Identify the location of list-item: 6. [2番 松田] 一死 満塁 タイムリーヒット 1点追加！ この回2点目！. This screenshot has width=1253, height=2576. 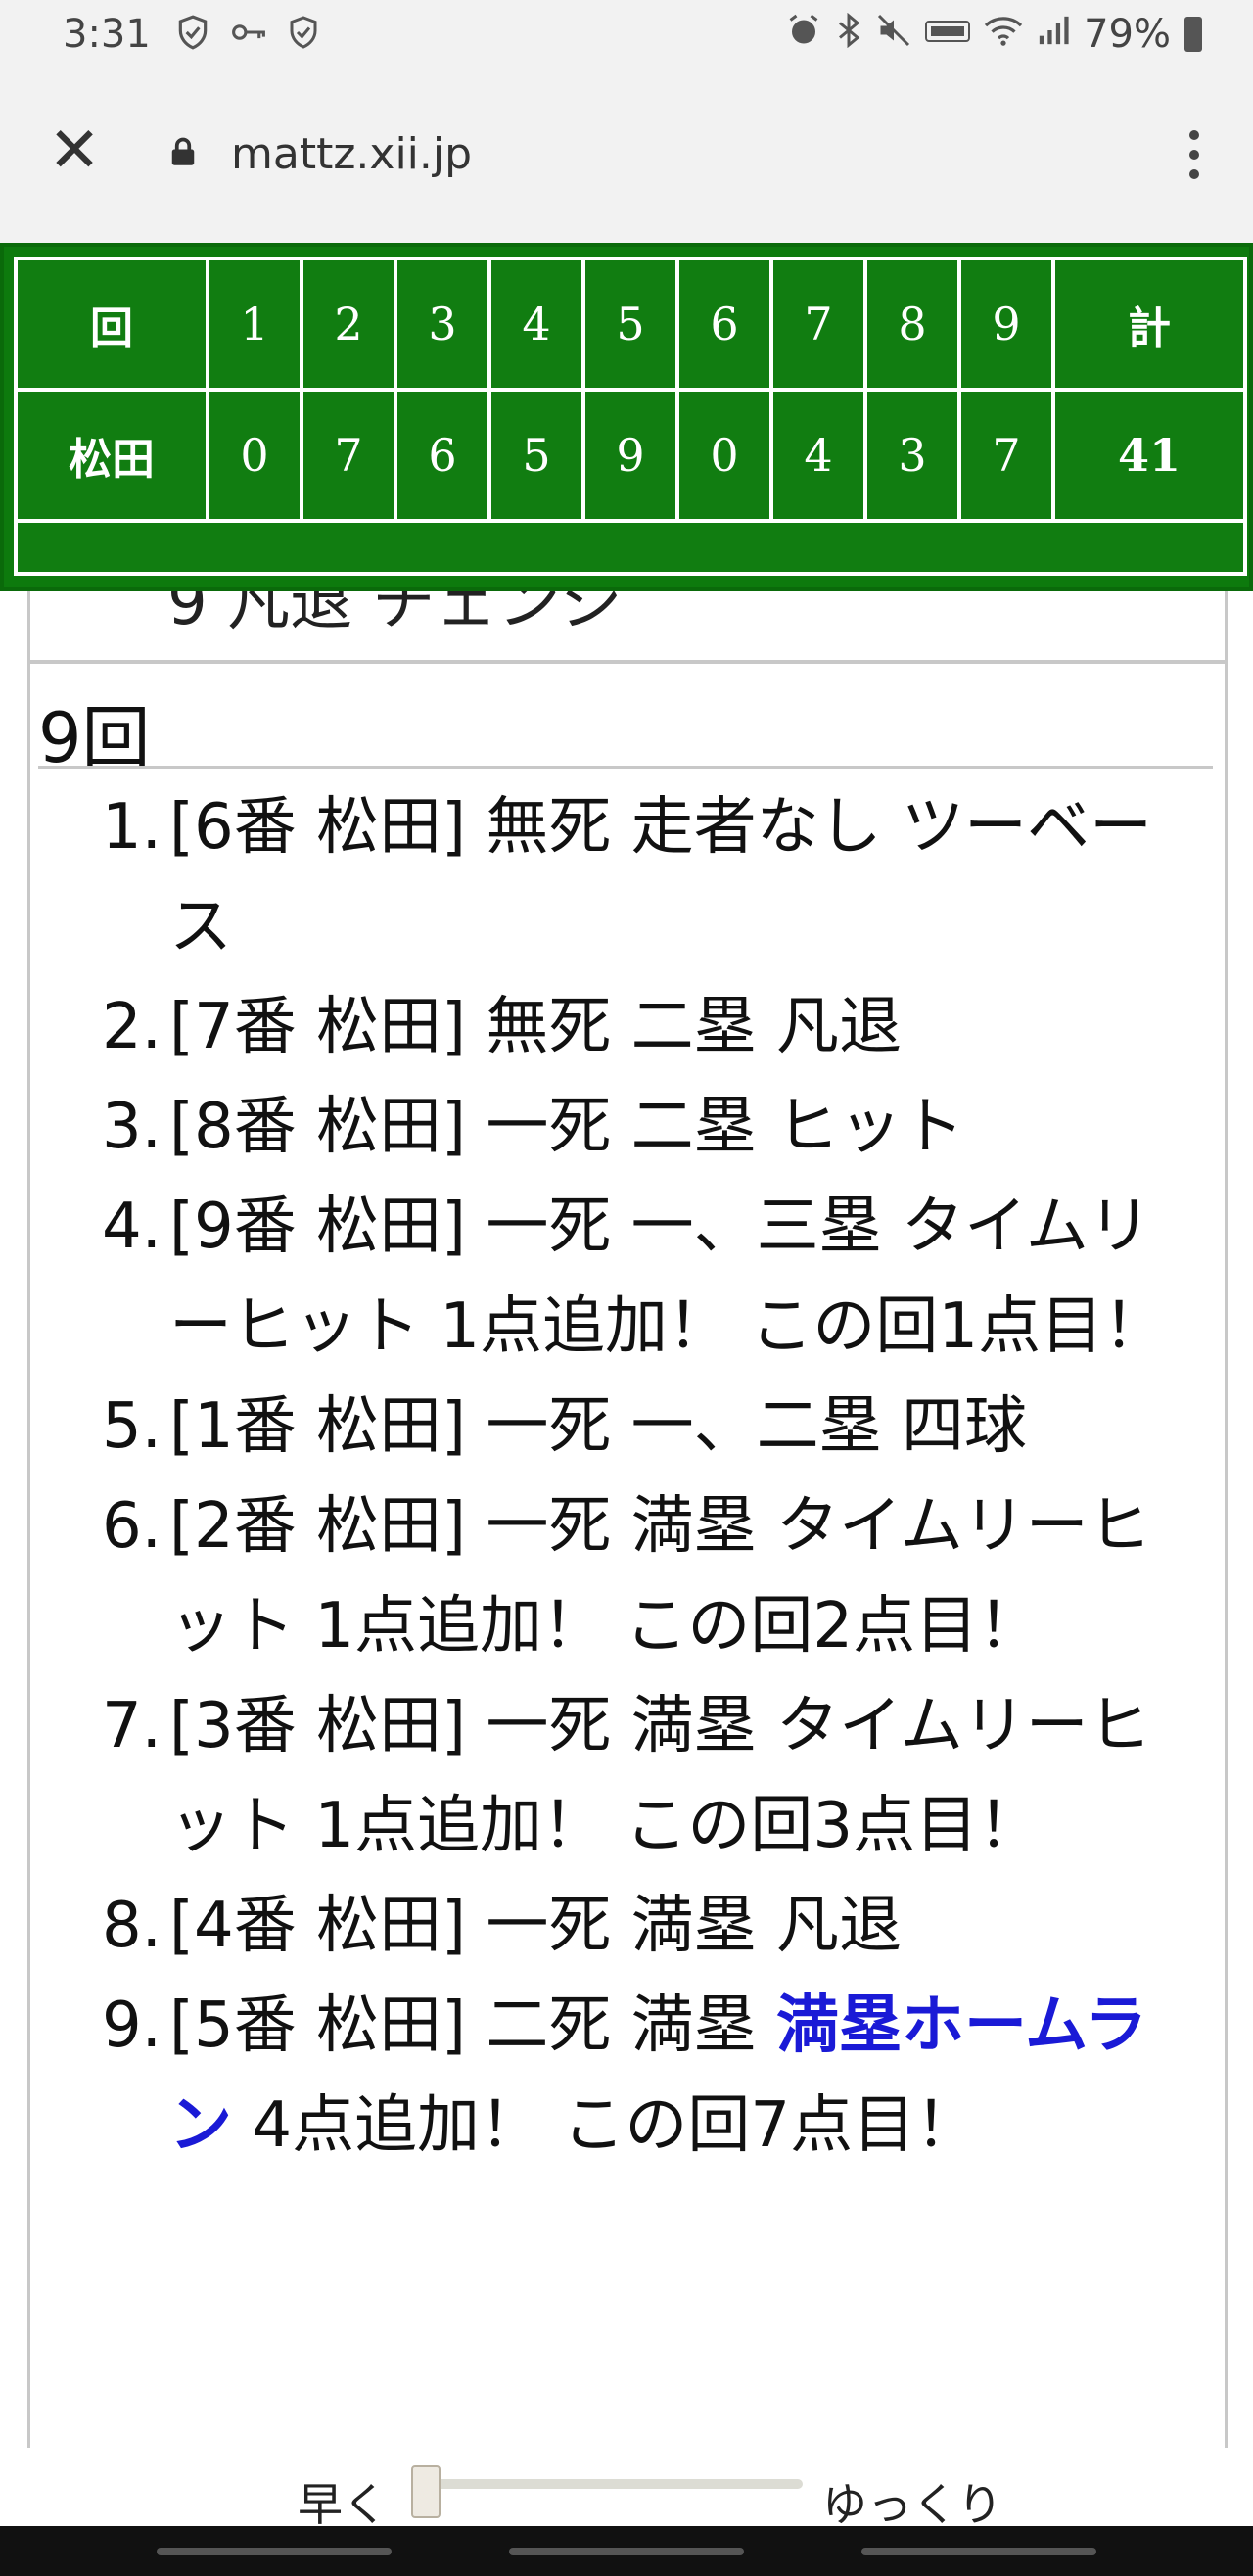
(627, 1576).